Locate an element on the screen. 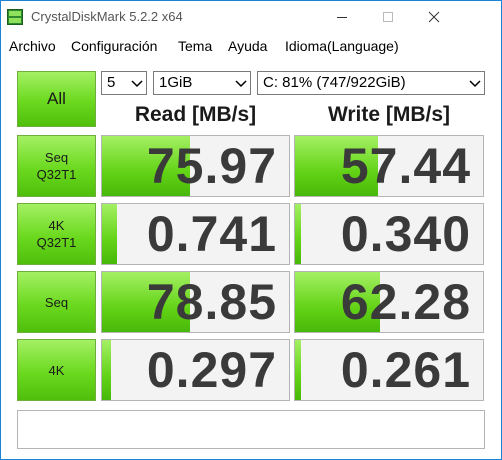  seq-q32t1-read-result: 75.97 is located at coordinates (195, 166).